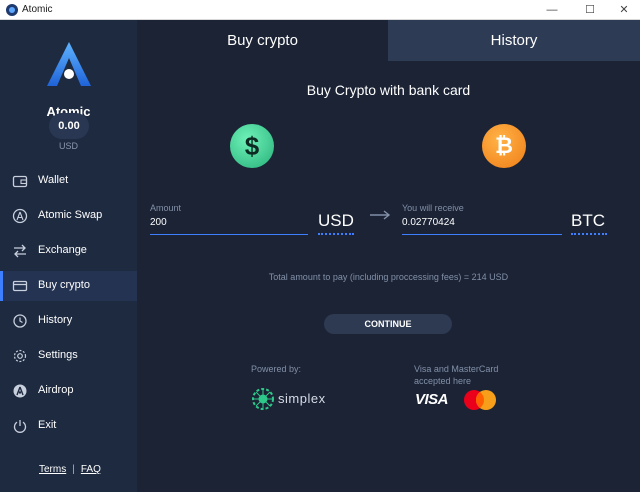 This screenshot has width=640, height=492. What do you see at coordinates (588, 221) in the screenshot?
I see `to-currency-select: BTC` at bounding box center [588, 221].